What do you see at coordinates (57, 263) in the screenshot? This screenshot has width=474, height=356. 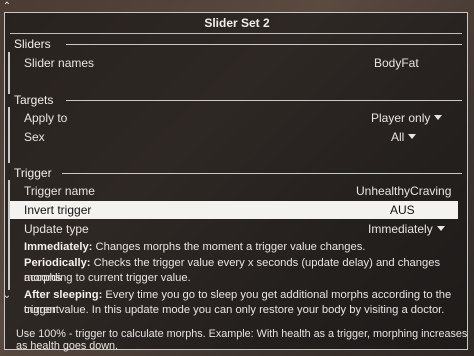 I see `term-periodically: Periodically:` at bounding box center [57, 263].